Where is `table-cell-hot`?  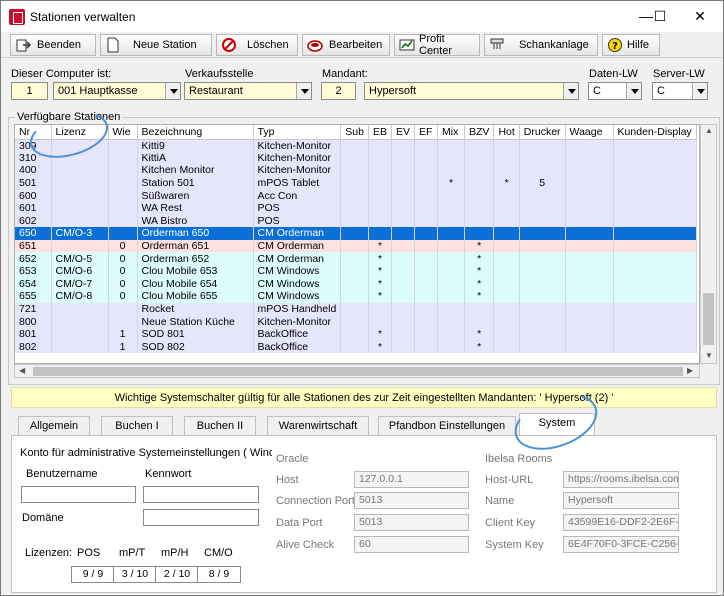
table-cell-hot is located at coordinates (506, 233).